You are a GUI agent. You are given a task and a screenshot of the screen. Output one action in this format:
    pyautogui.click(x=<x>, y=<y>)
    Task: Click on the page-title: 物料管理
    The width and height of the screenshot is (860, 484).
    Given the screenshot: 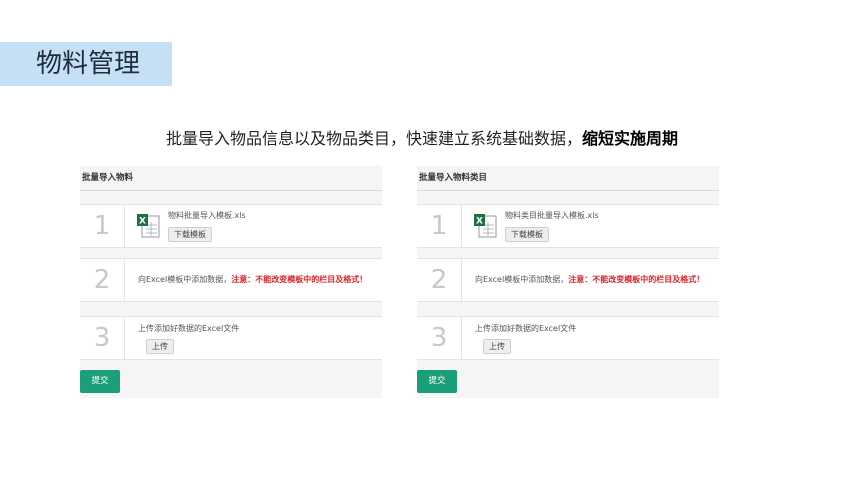 What is the action you would take?
    pyautogui.click(x=88, y=64)
    